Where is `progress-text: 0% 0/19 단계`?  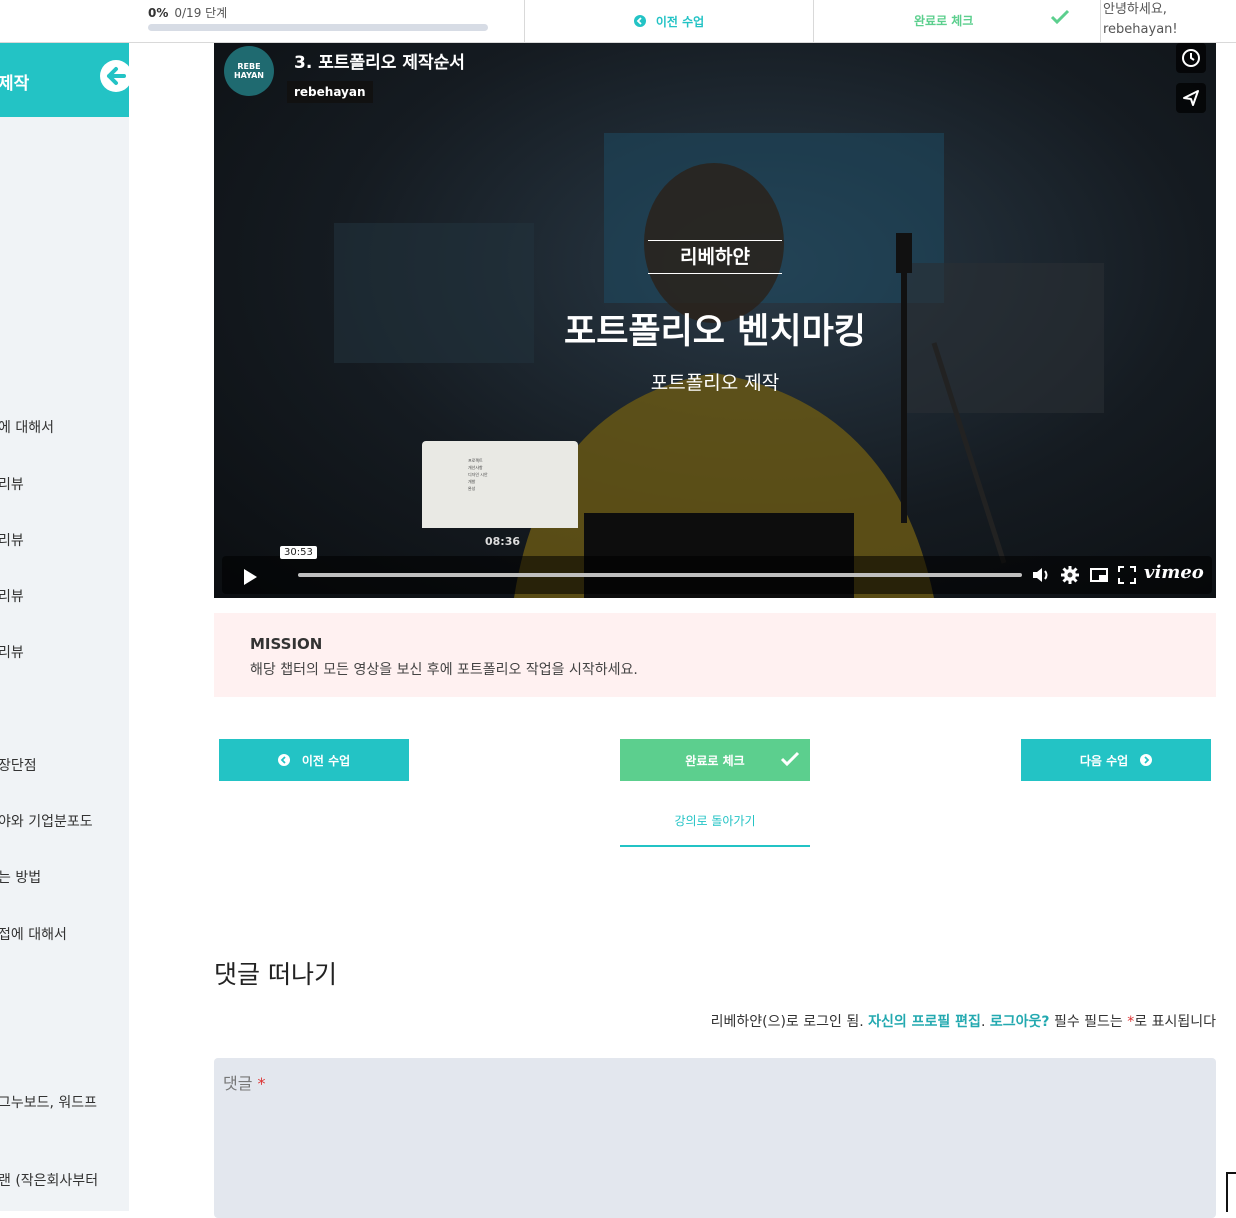 progress-text: 0% 0/19 단계 is located at coordinates (318, 12).